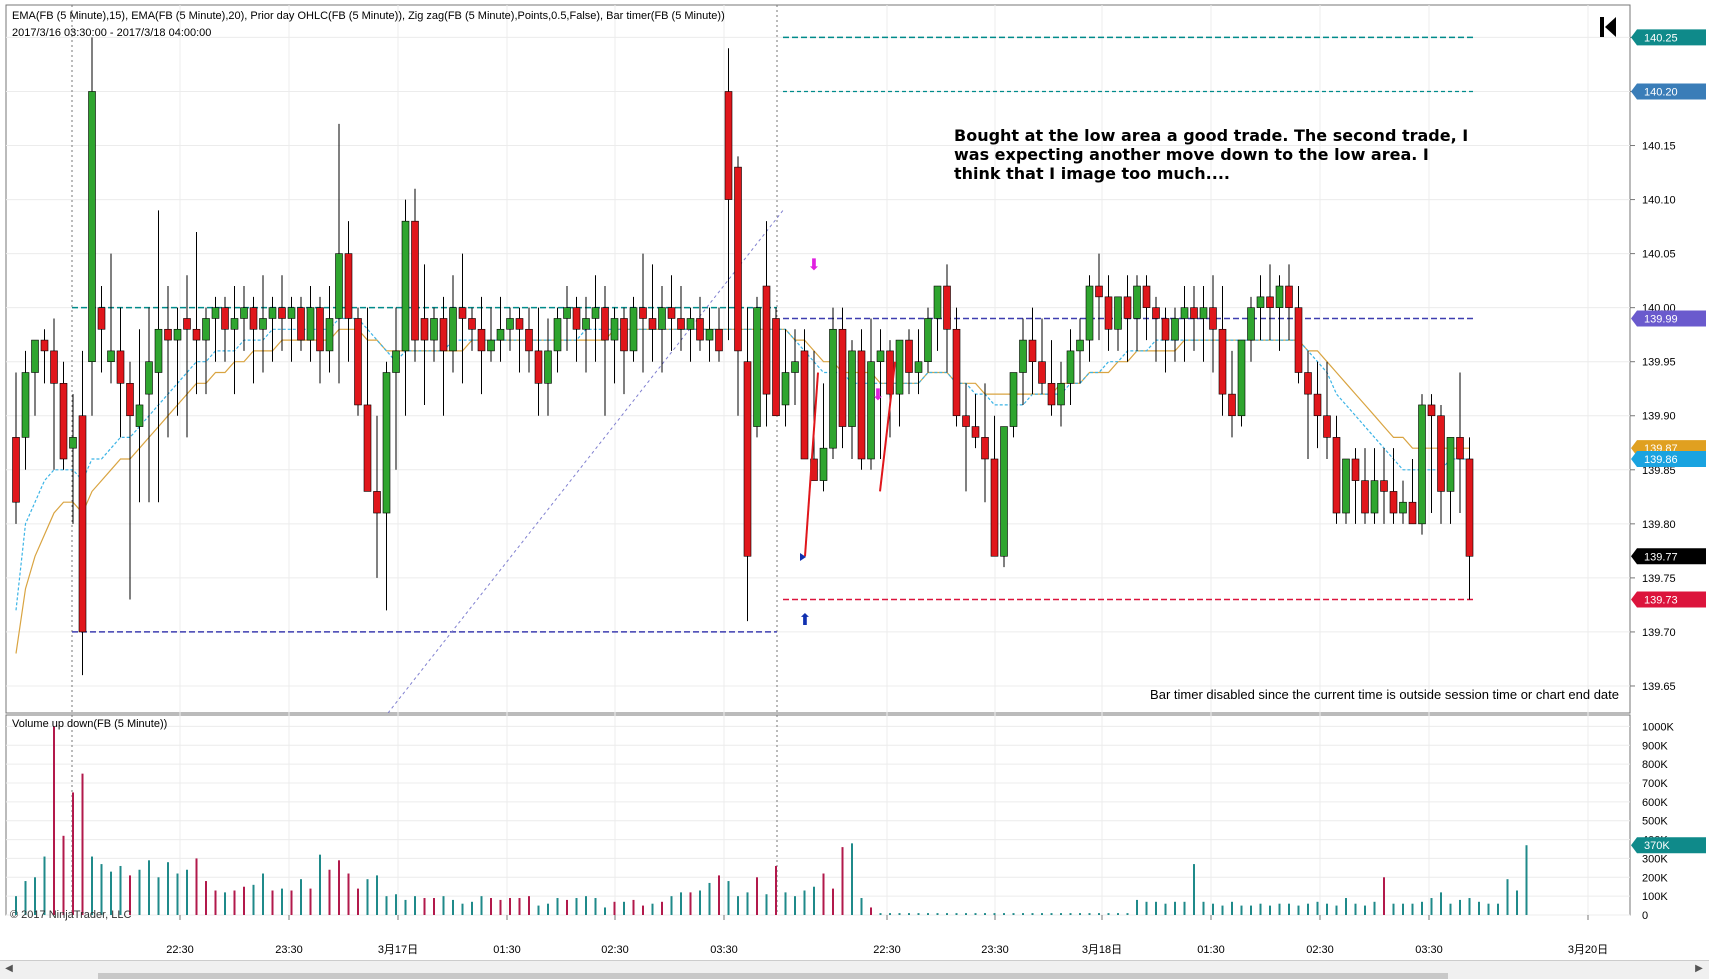 This screenshot has width=1709, height=980. I want to click on price-marker: 139.73, so click(1668, 599).